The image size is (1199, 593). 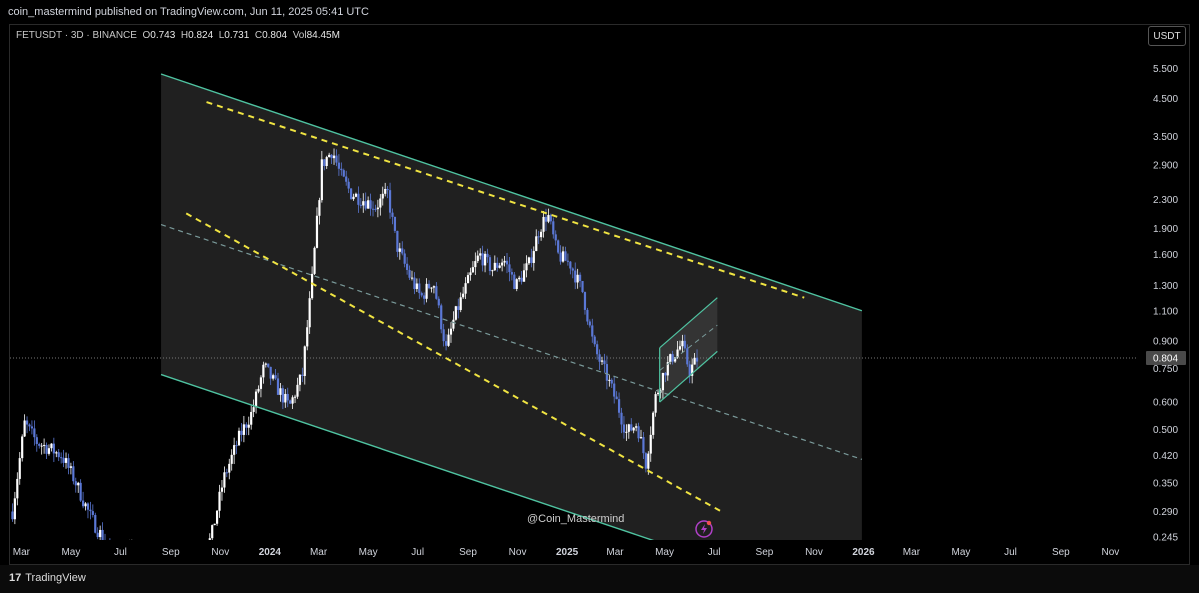 I want to click on price-tick-label: 0.290, so click(x=1165, y=512).